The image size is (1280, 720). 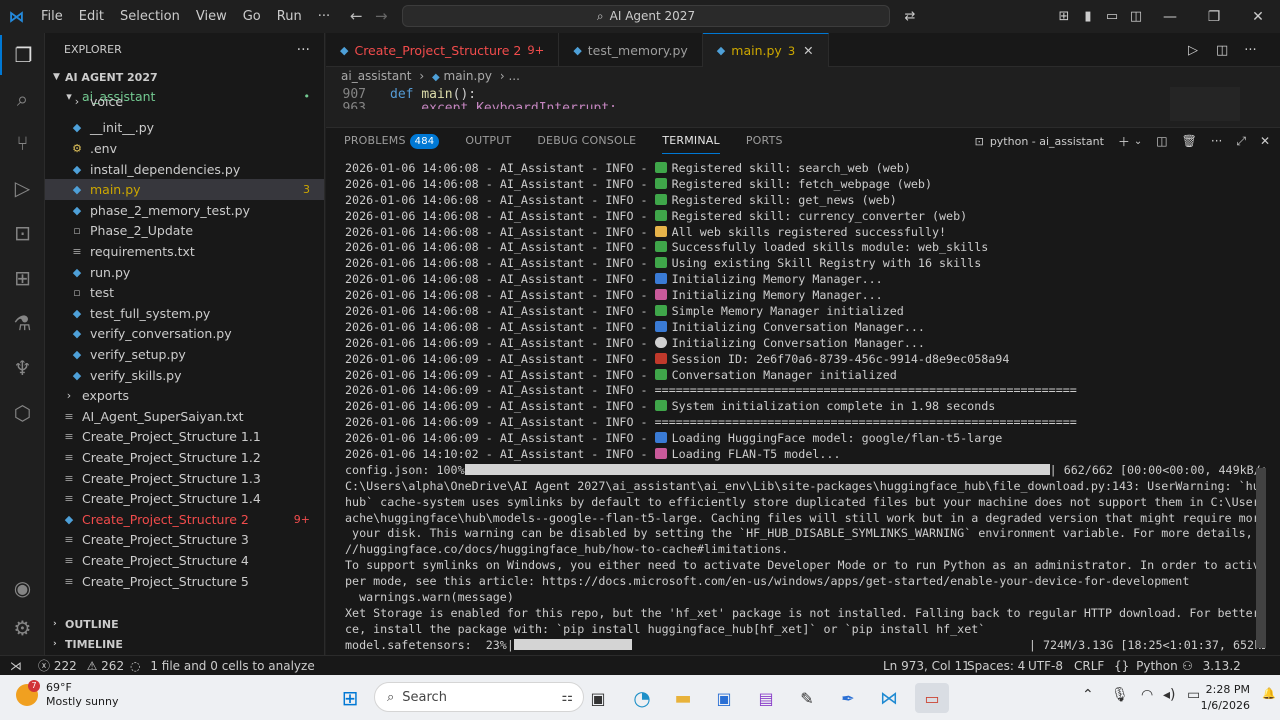 What do you see at coordinates (1261, 558) in the screenshot?
I see `terminal-scrollbar` at bounding box center [1261, 558].